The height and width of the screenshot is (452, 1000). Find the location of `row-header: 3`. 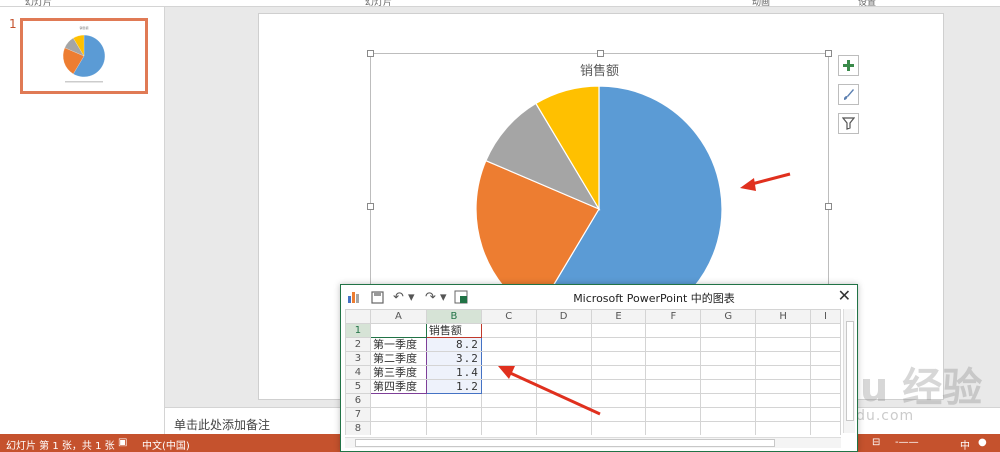

row-header: 3 is located at coordinates (358, 358).